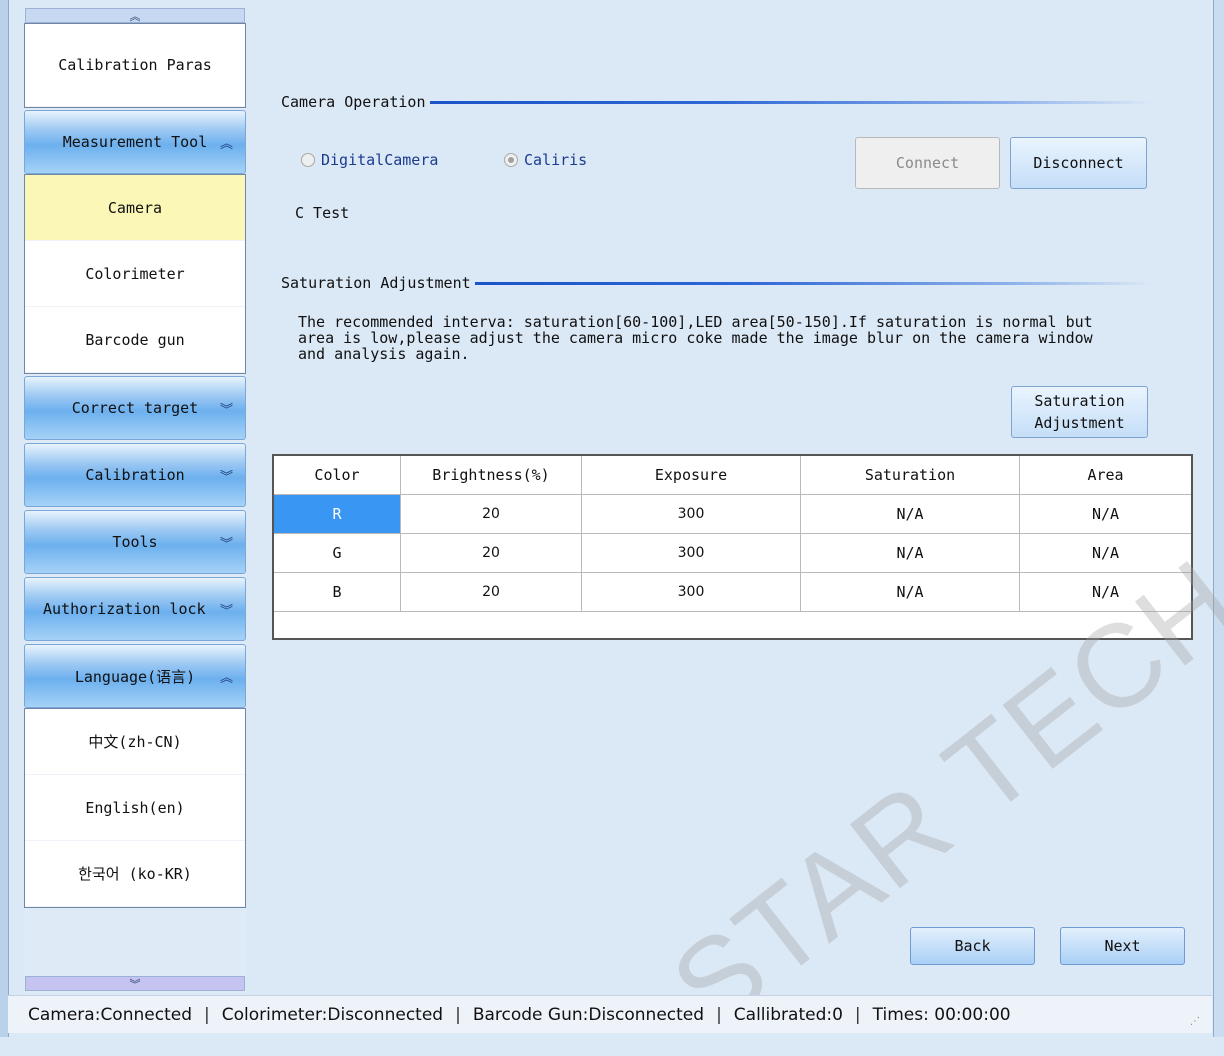 The height and width of the screenshot is (1056, 1224). I want to click on sidebar-header-authorization-lock: Authorization lock ︾, so click(135, 609).